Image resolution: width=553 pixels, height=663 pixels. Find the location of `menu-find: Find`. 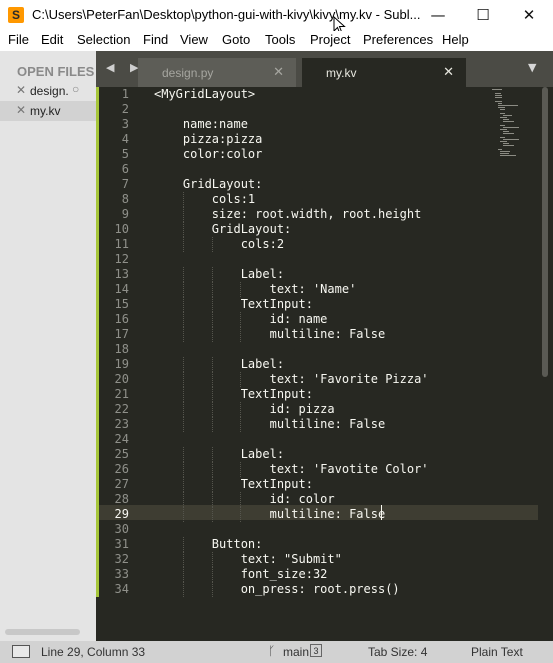

menu-find: Find is located at coordinates (155, 39).